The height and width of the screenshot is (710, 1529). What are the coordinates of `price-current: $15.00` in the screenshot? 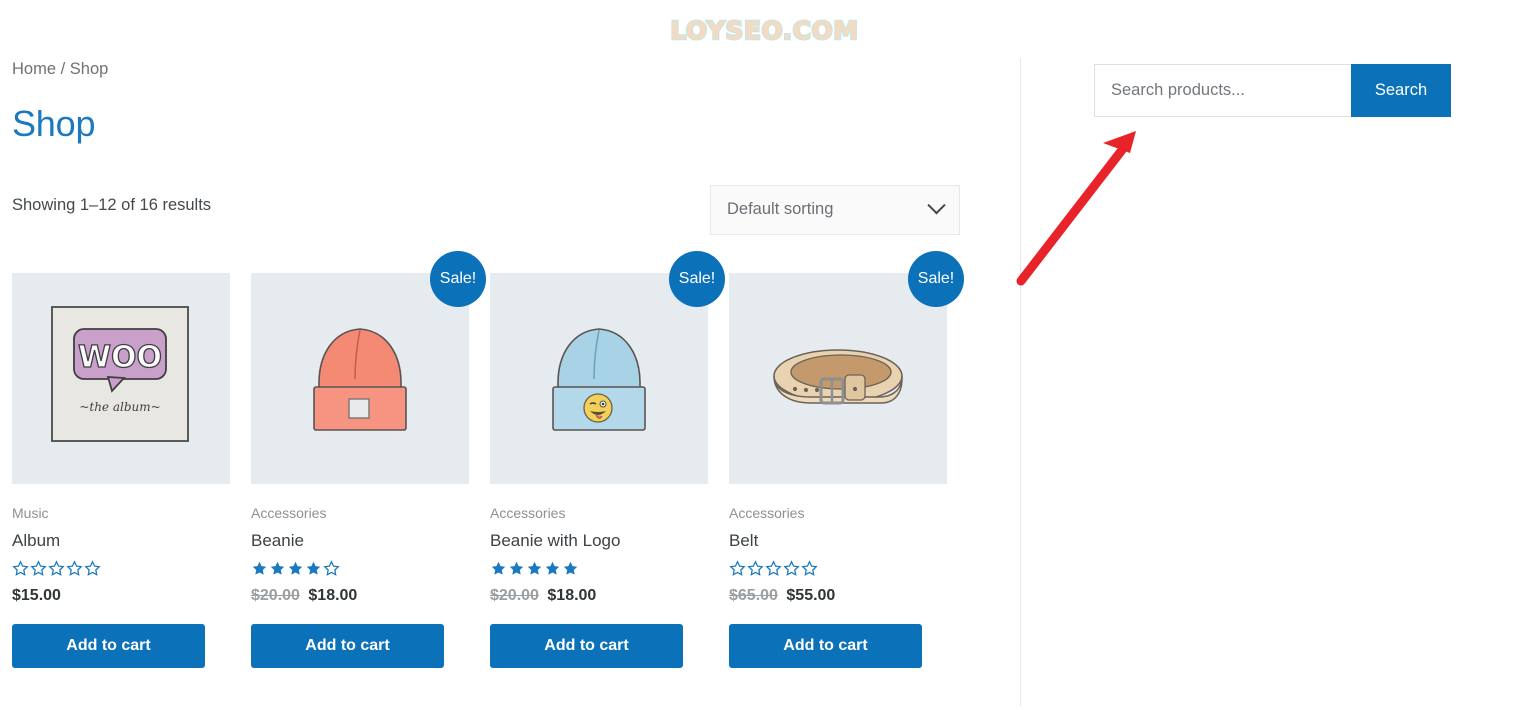 It's located at (36, 595).